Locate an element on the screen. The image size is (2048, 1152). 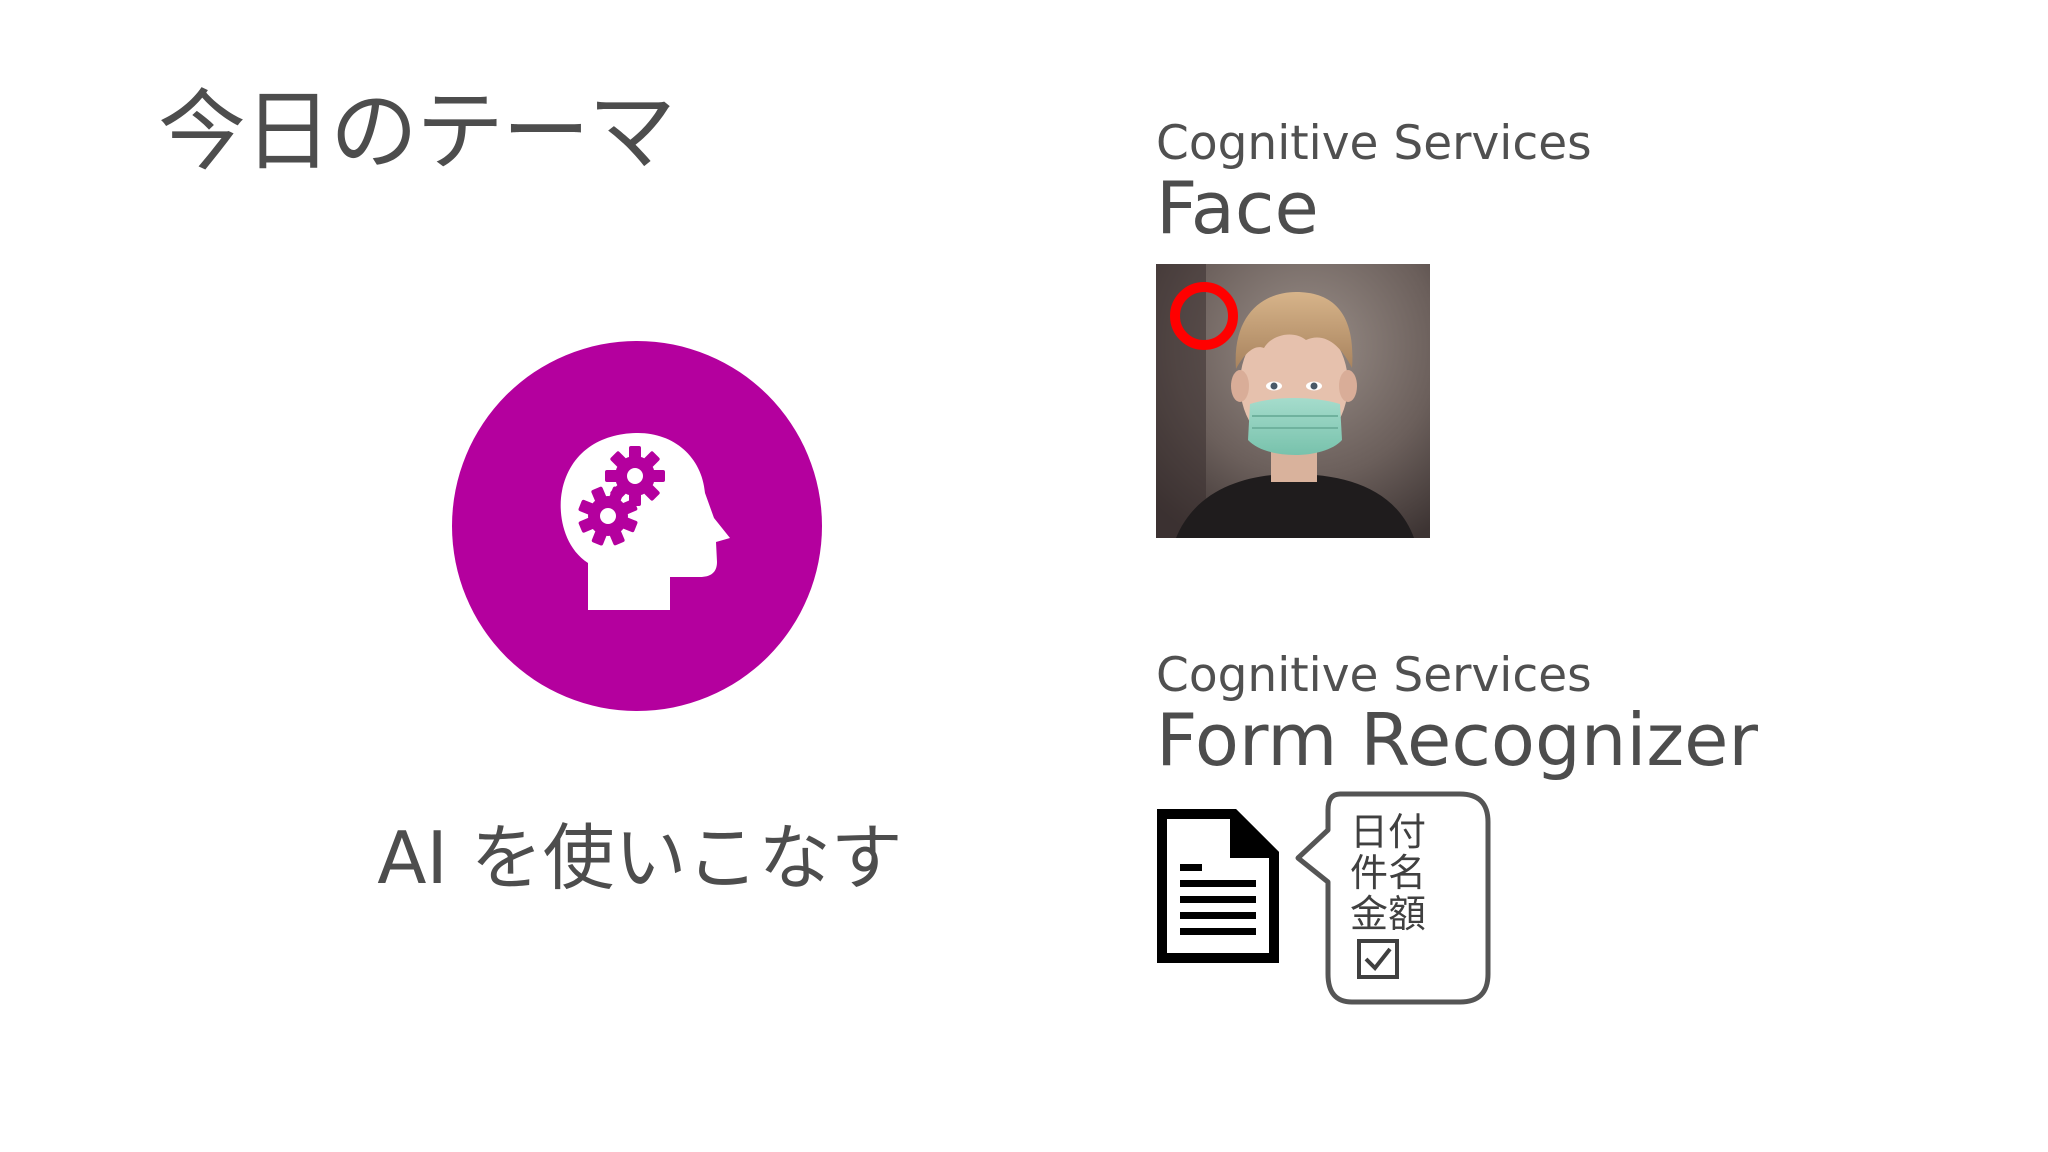
face-photo is located at coordinates (1293, 401).